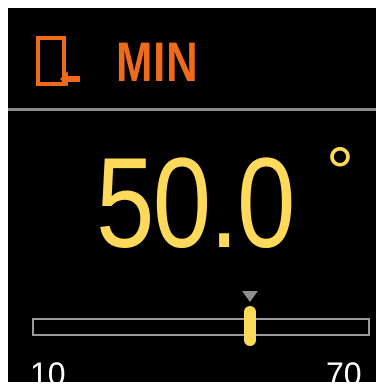 Image resolution: width=385 pixels, height=390 pixels. I want to click on setpoint-slider, so click(202, 327).